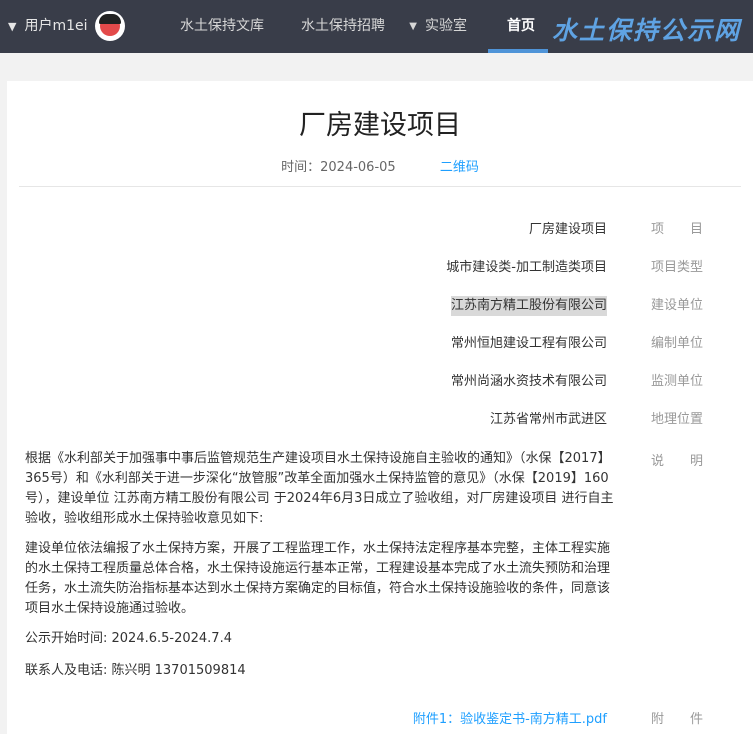 The width and height of the screenshot is (753, 734). What do you see at coordinates (110, 19) in the screenshot?
I see `avatar-hair` at bounding box center [110, 19].